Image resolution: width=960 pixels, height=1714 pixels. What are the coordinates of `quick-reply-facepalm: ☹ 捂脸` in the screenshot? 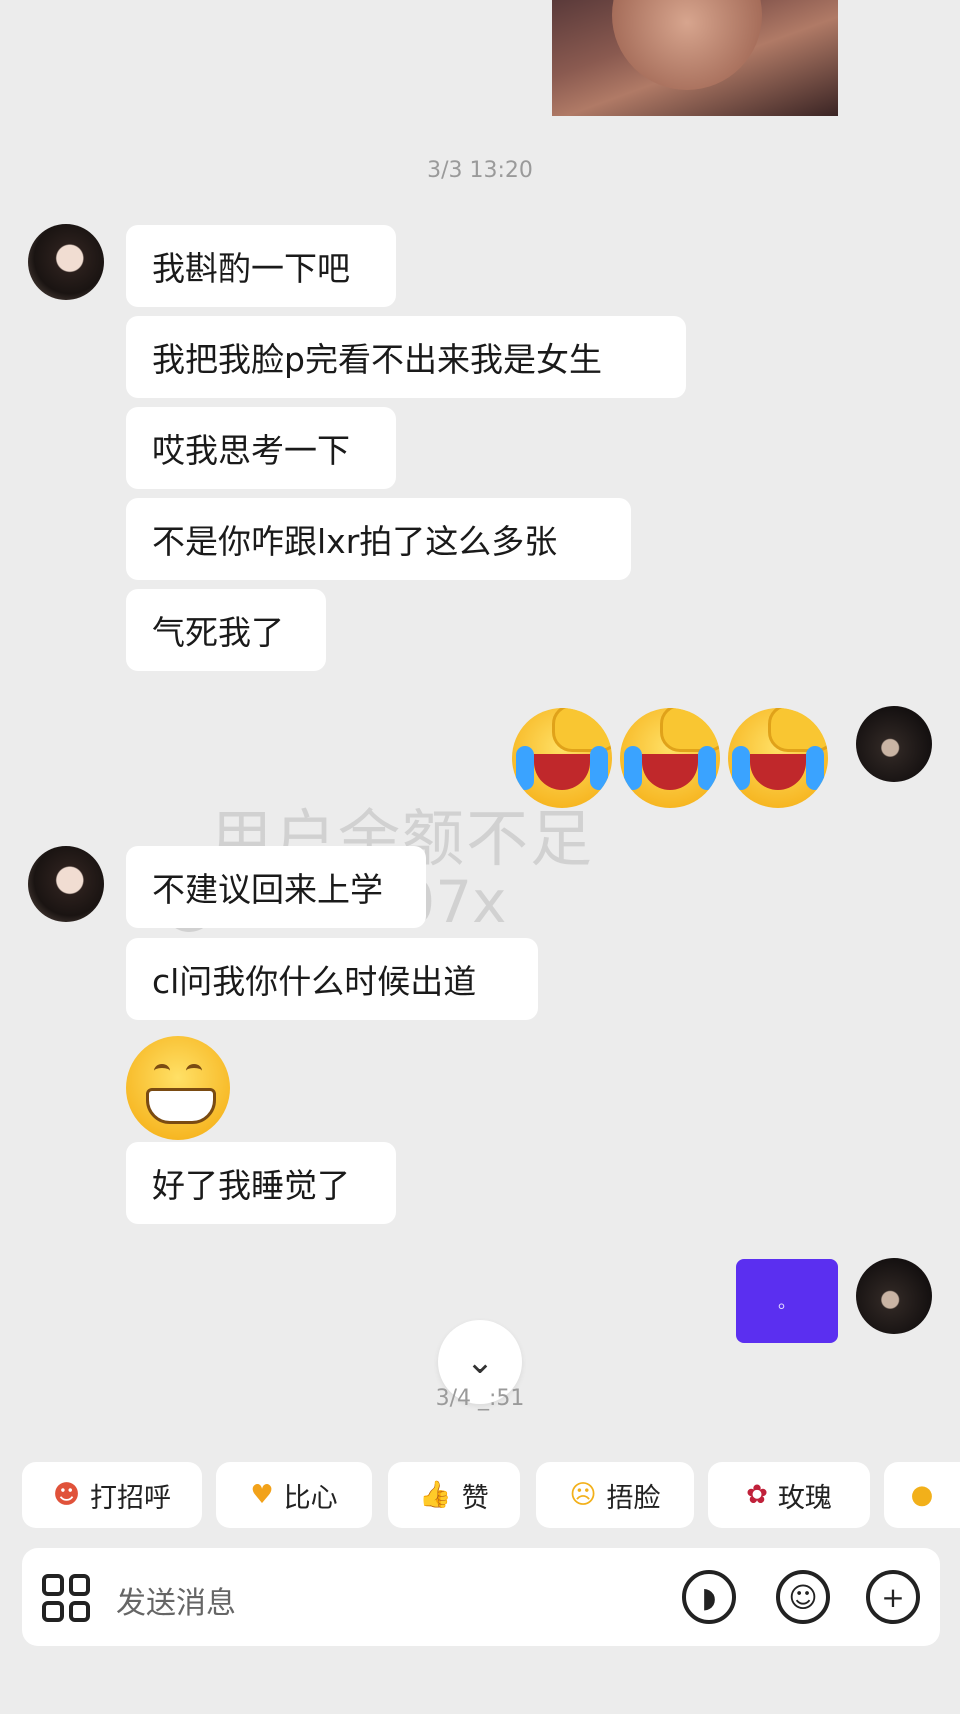 It's located at (615, 1495).